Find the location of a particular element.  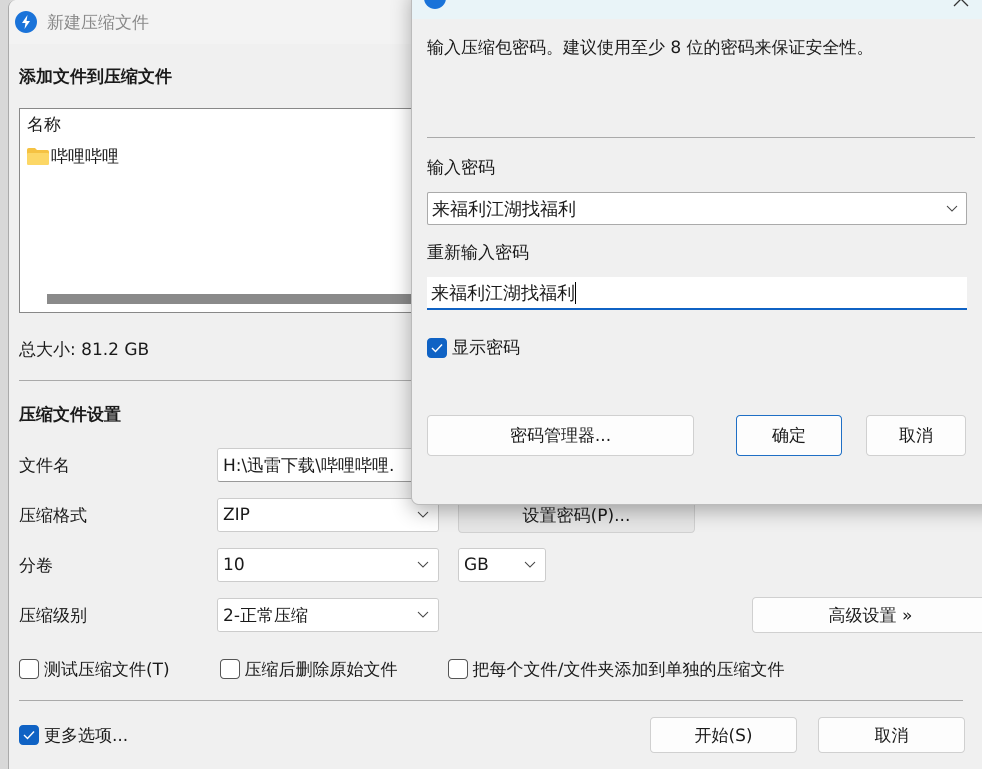

column-header: 名称 is located at coordinates (44, 125).